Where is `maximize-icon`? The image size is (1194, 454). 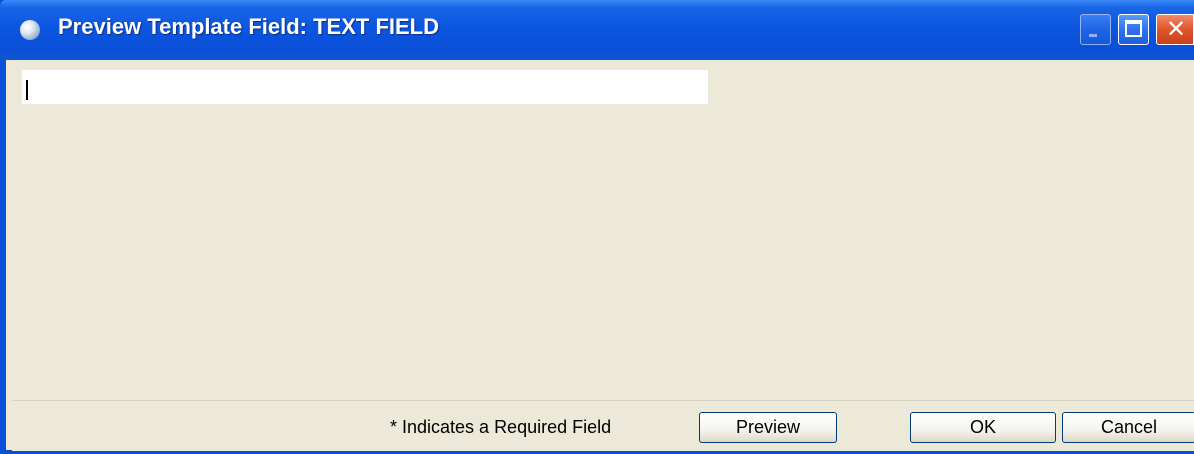
maximize-icon is located at coordinates (1133, 28).